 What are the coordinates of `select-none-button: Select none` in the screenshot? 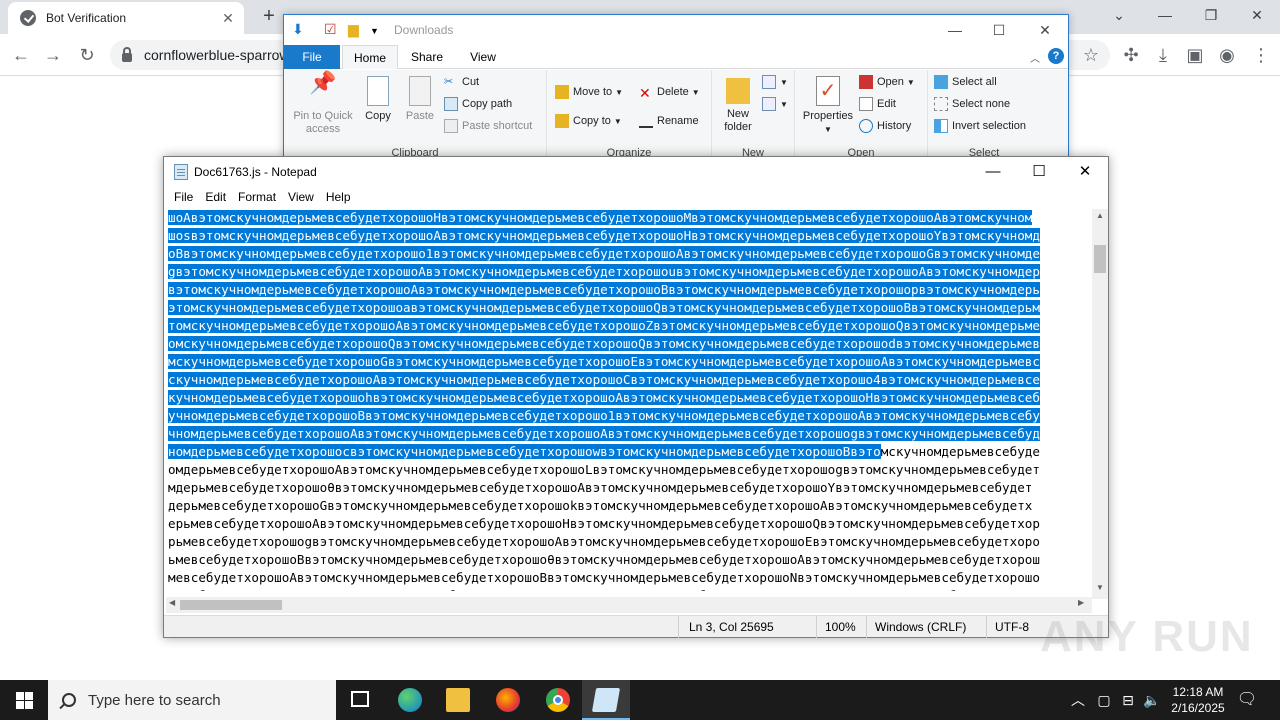 It's located at (972, 104).